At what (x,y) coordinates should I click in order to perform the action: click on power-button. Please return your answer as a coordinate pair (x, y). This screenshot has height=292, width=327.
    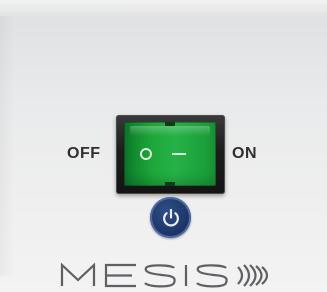
    Looking at the image, I should click on (170, 217).